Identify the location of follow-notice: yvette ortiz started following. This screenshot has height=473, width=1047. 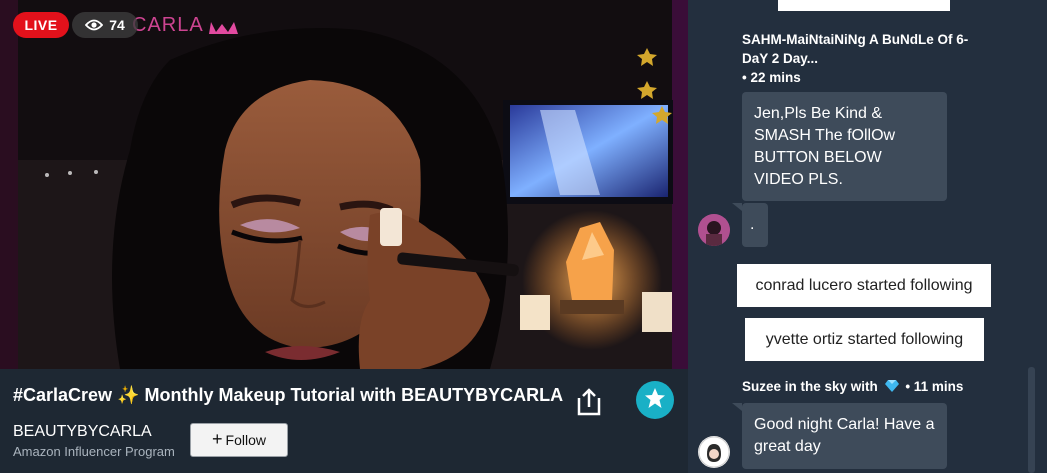
(864, 339).